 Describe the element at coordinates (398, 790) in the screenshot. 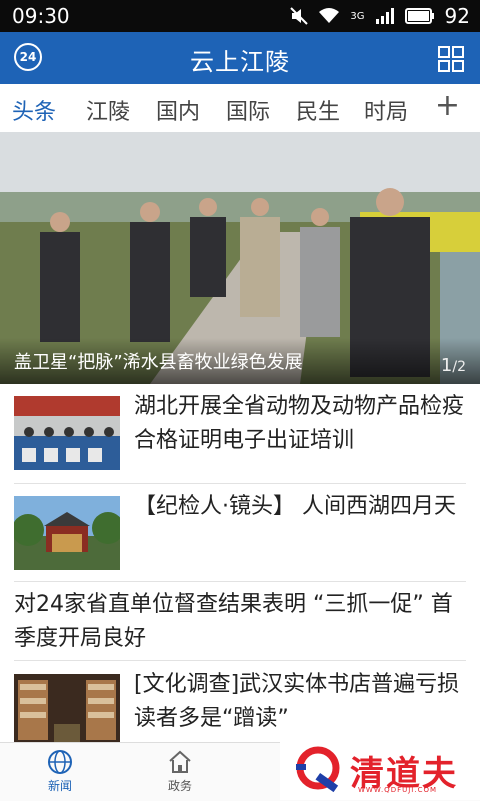

I see `watermark-url: WWW.QDFUJI.COM` at that location.